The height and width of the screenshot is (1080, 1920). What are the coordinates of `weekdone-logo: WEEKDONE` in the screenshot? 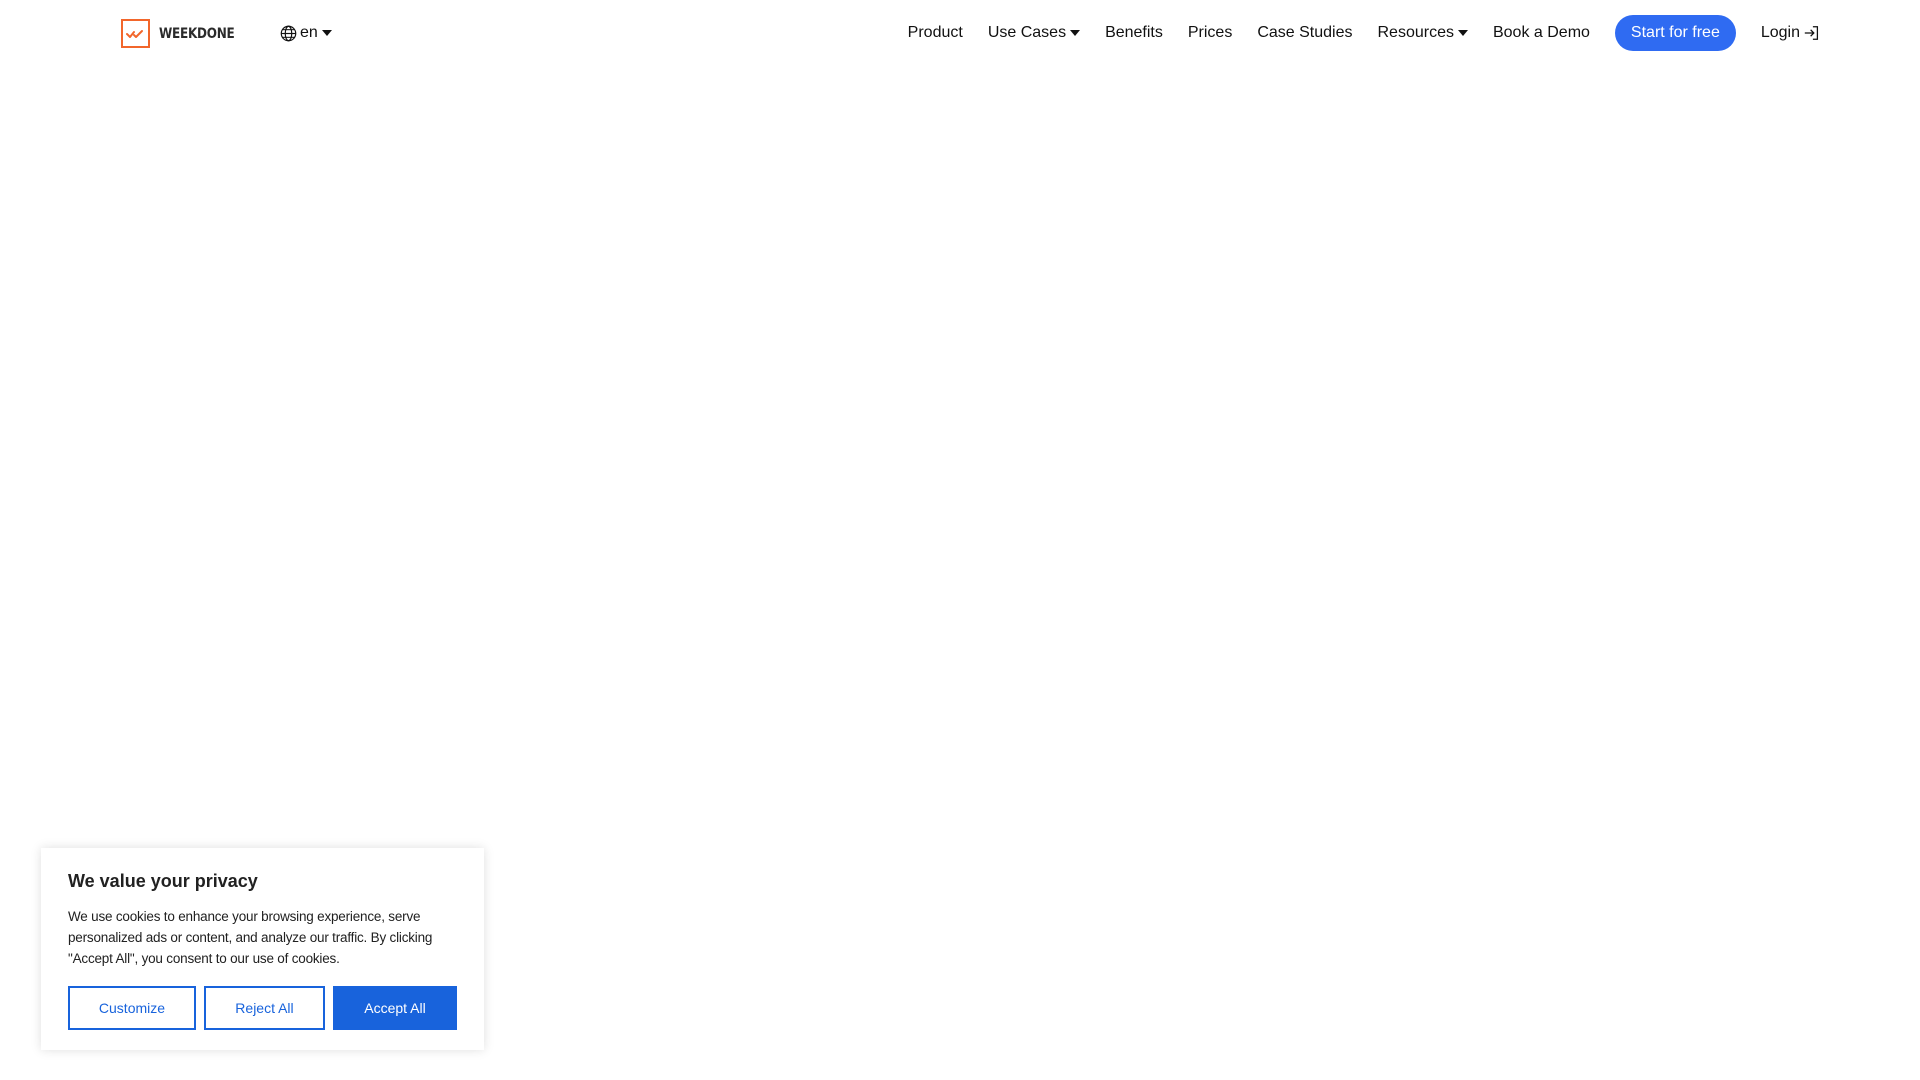 It's located at (184, 33).